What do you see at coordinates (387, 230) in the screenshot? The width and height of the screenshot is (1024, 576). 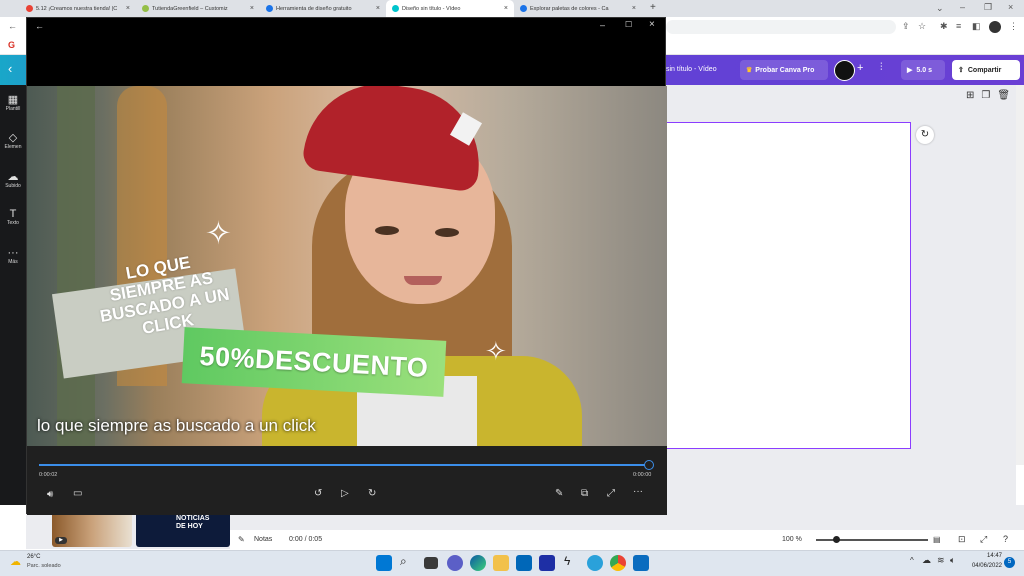 I see `left-eye` at bounding box center [387, 230].